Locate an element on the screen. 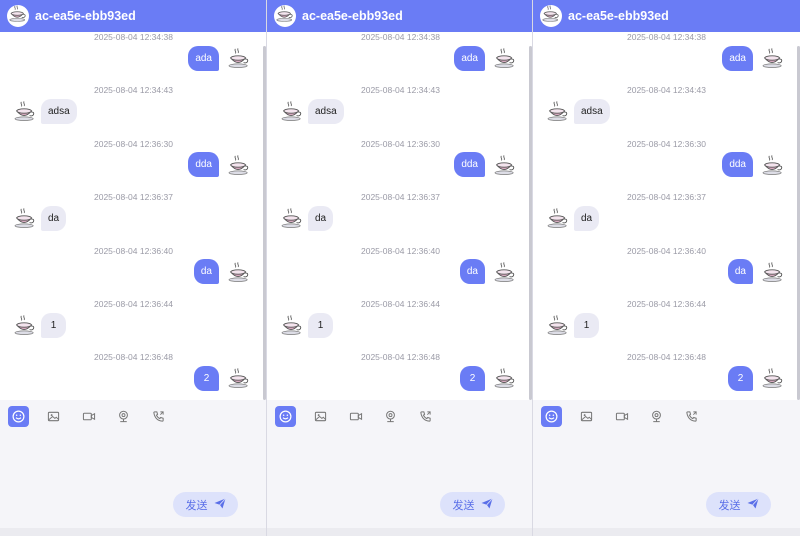 Image resolution: width=800 pixels, height=536 pixels. incoming-message: 1 is located at coordinates (666, 325).